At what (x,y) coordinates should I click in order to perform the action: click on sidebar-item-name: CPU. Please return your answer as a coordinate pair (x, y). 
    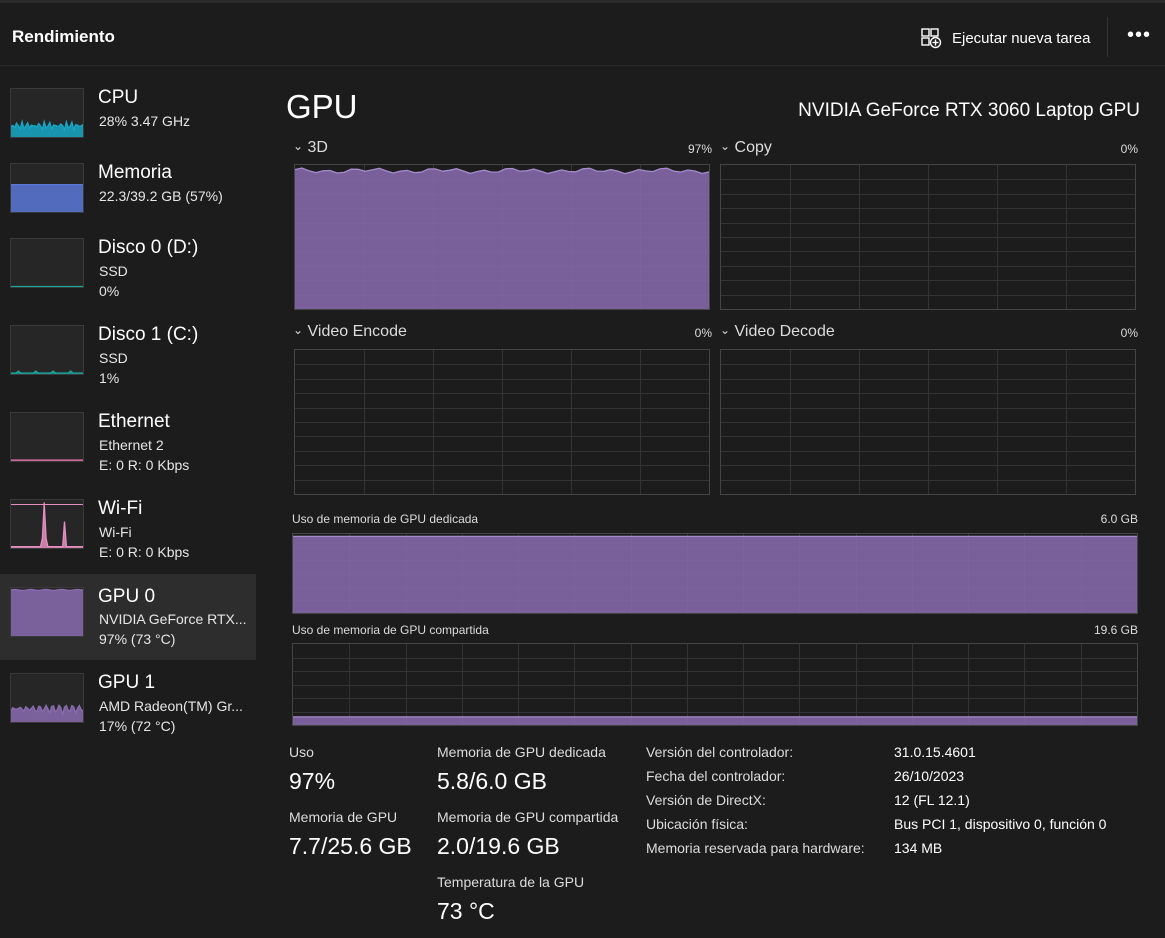
    Looking at the image, I should click on (118, 97).